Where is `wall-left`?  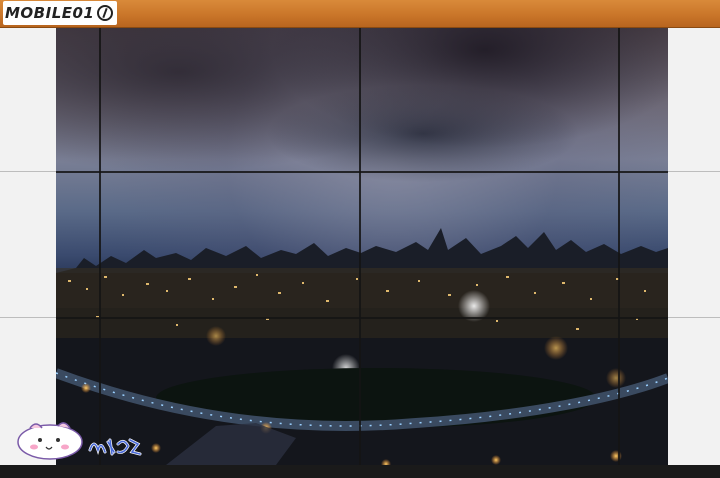
wall-left is located at coordinates (28, 246).